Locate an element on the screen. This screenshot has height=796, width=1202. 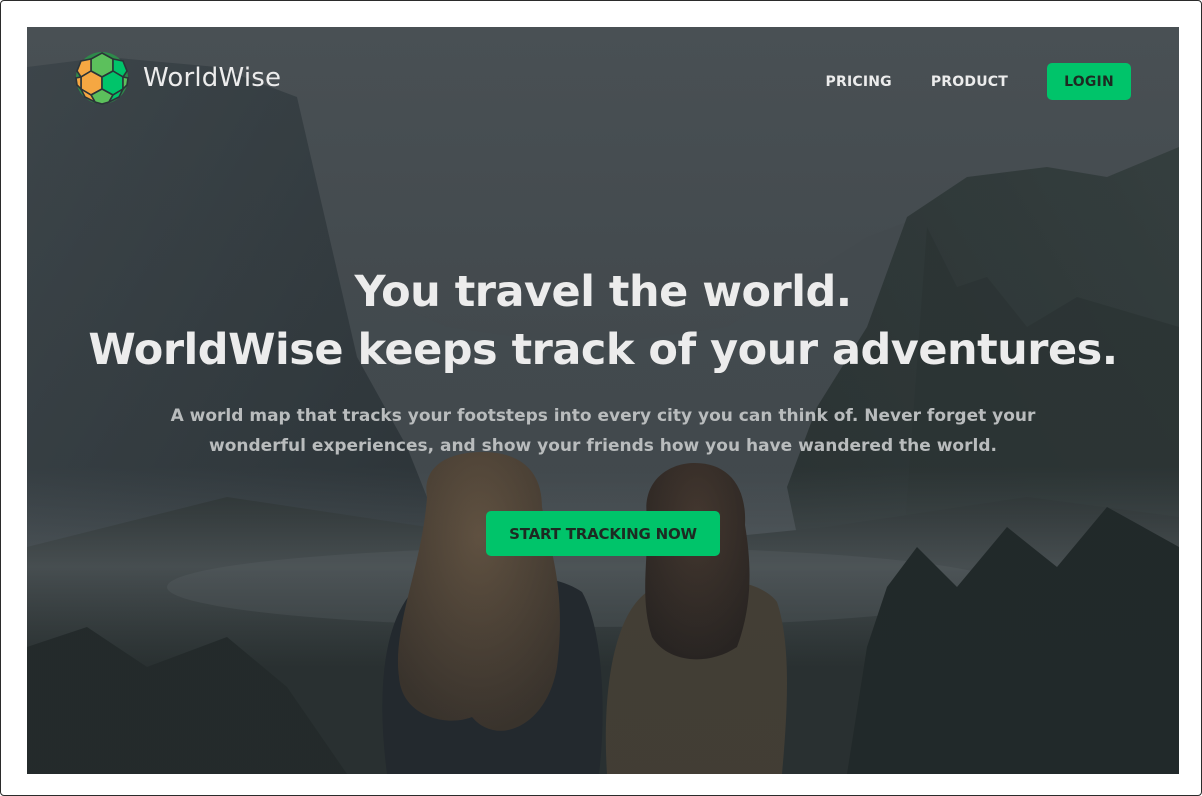
nav-links: PRICING PRODUCT LOGIN is located at coordinates (978, 81).